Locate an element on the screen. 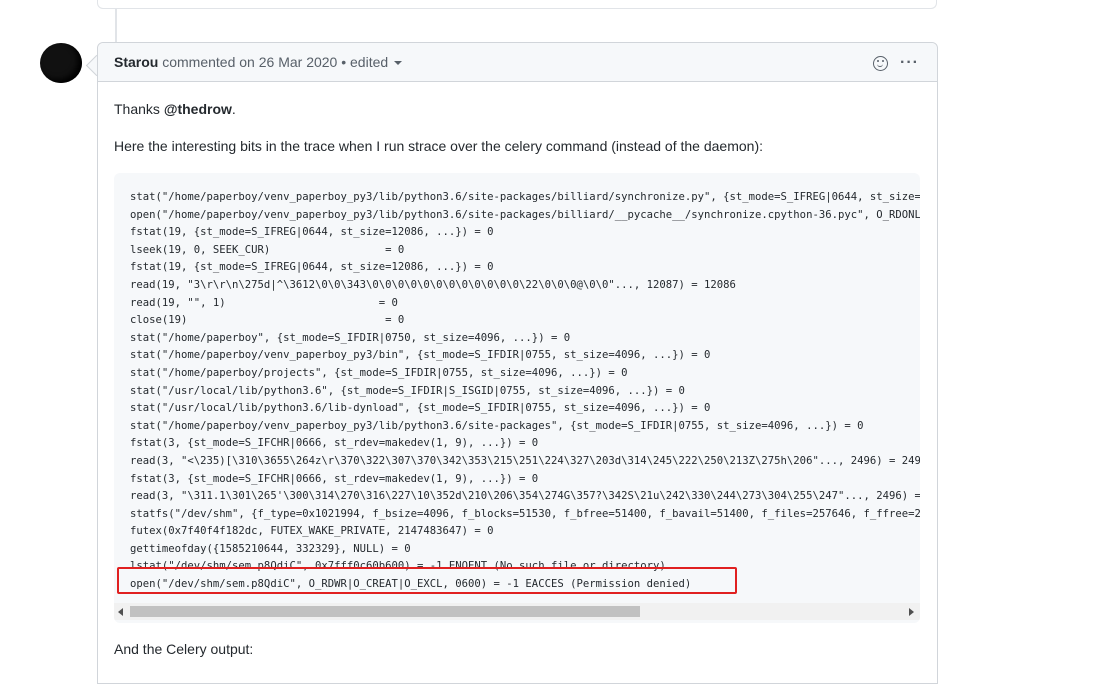  mention-link: @thedrow is located at coordinates (198, 109).